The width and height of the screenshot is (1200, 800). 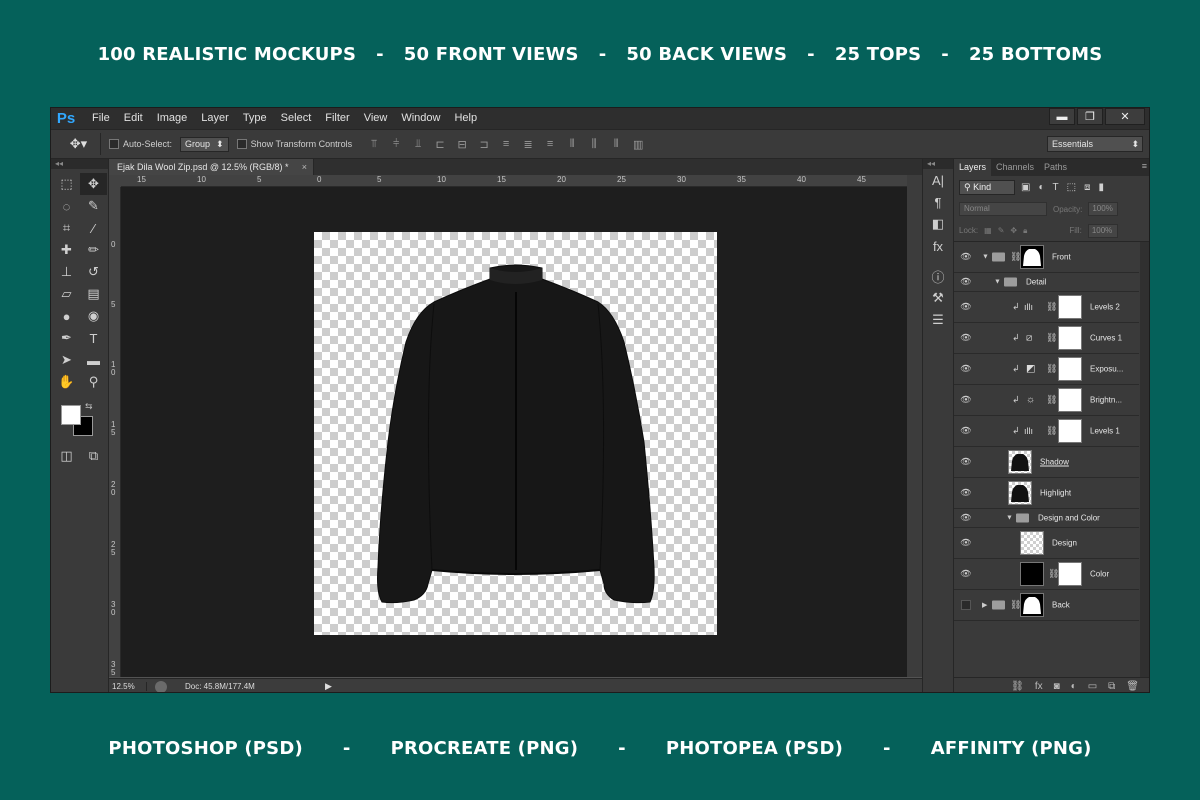 I want to click on distribute-hcenter-icon: ⫼, so click(x=594, y=144).